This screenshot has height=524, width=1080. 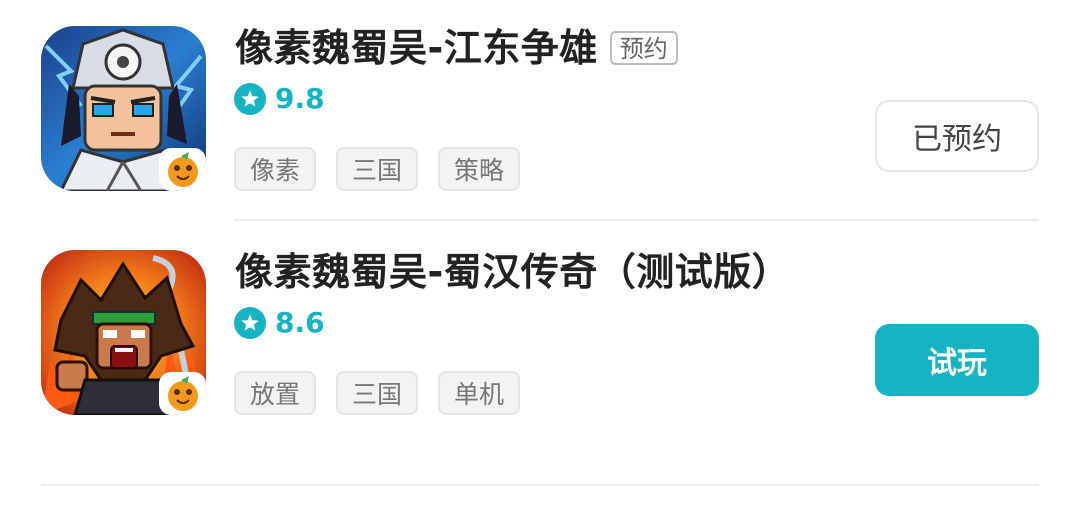 What do you see at coordinates (275, 169) in the screenshot?
I see `tag: 像素` at bounding box center [275, 169].